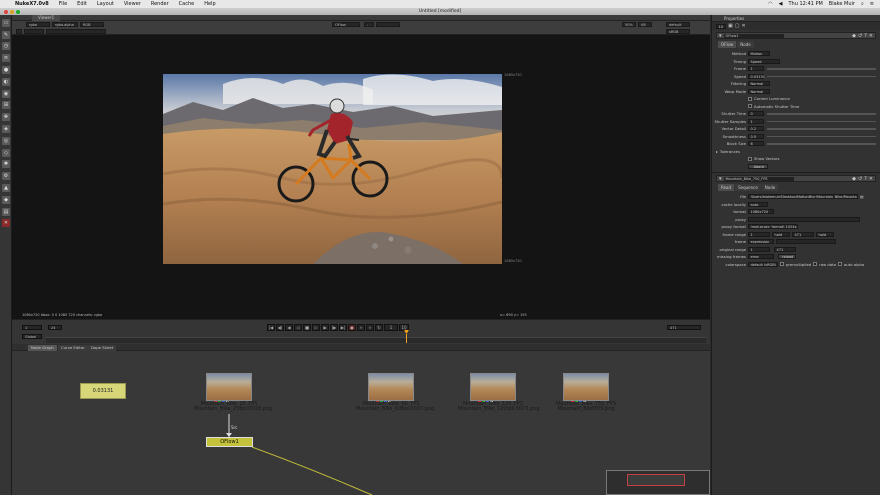 Image resolution: width=880 pixels, height=495 pixels. I want to click on speed-value-sticky: 0.03131, so click(103, 391).